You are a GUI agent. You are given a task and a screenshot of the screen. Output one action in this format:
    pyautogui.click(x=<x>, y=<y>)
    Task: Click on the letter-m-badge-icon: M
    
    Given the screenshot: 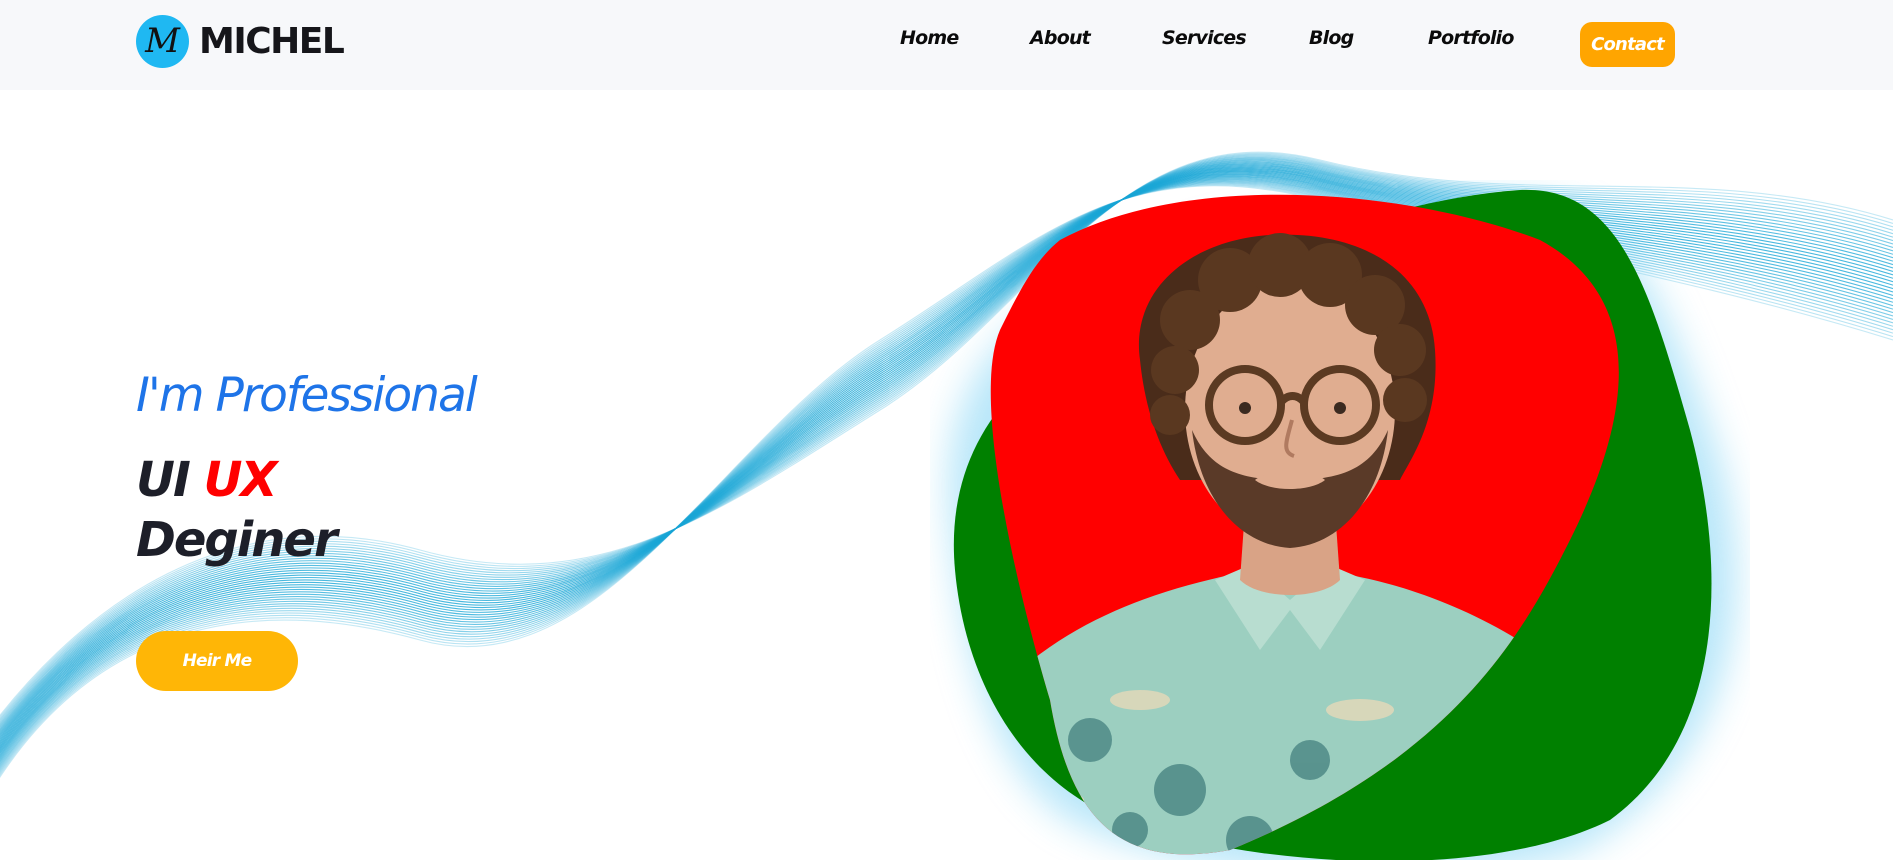 What is the action you would take?
    pyautogui.click(x=162, y=41)
    